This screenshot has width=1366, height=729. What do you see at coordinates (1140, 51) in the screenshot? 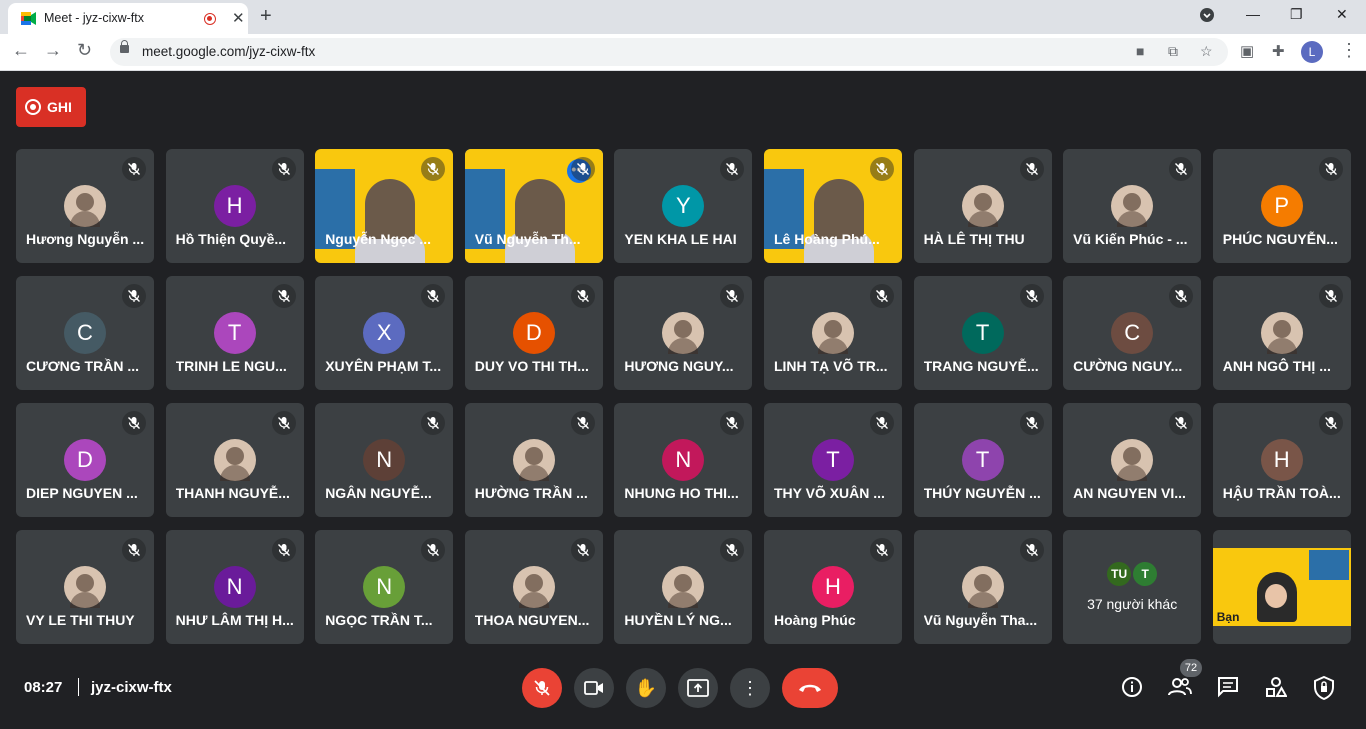
I see `camera-permission-icon: ■` at bounding box center [1140, 51].